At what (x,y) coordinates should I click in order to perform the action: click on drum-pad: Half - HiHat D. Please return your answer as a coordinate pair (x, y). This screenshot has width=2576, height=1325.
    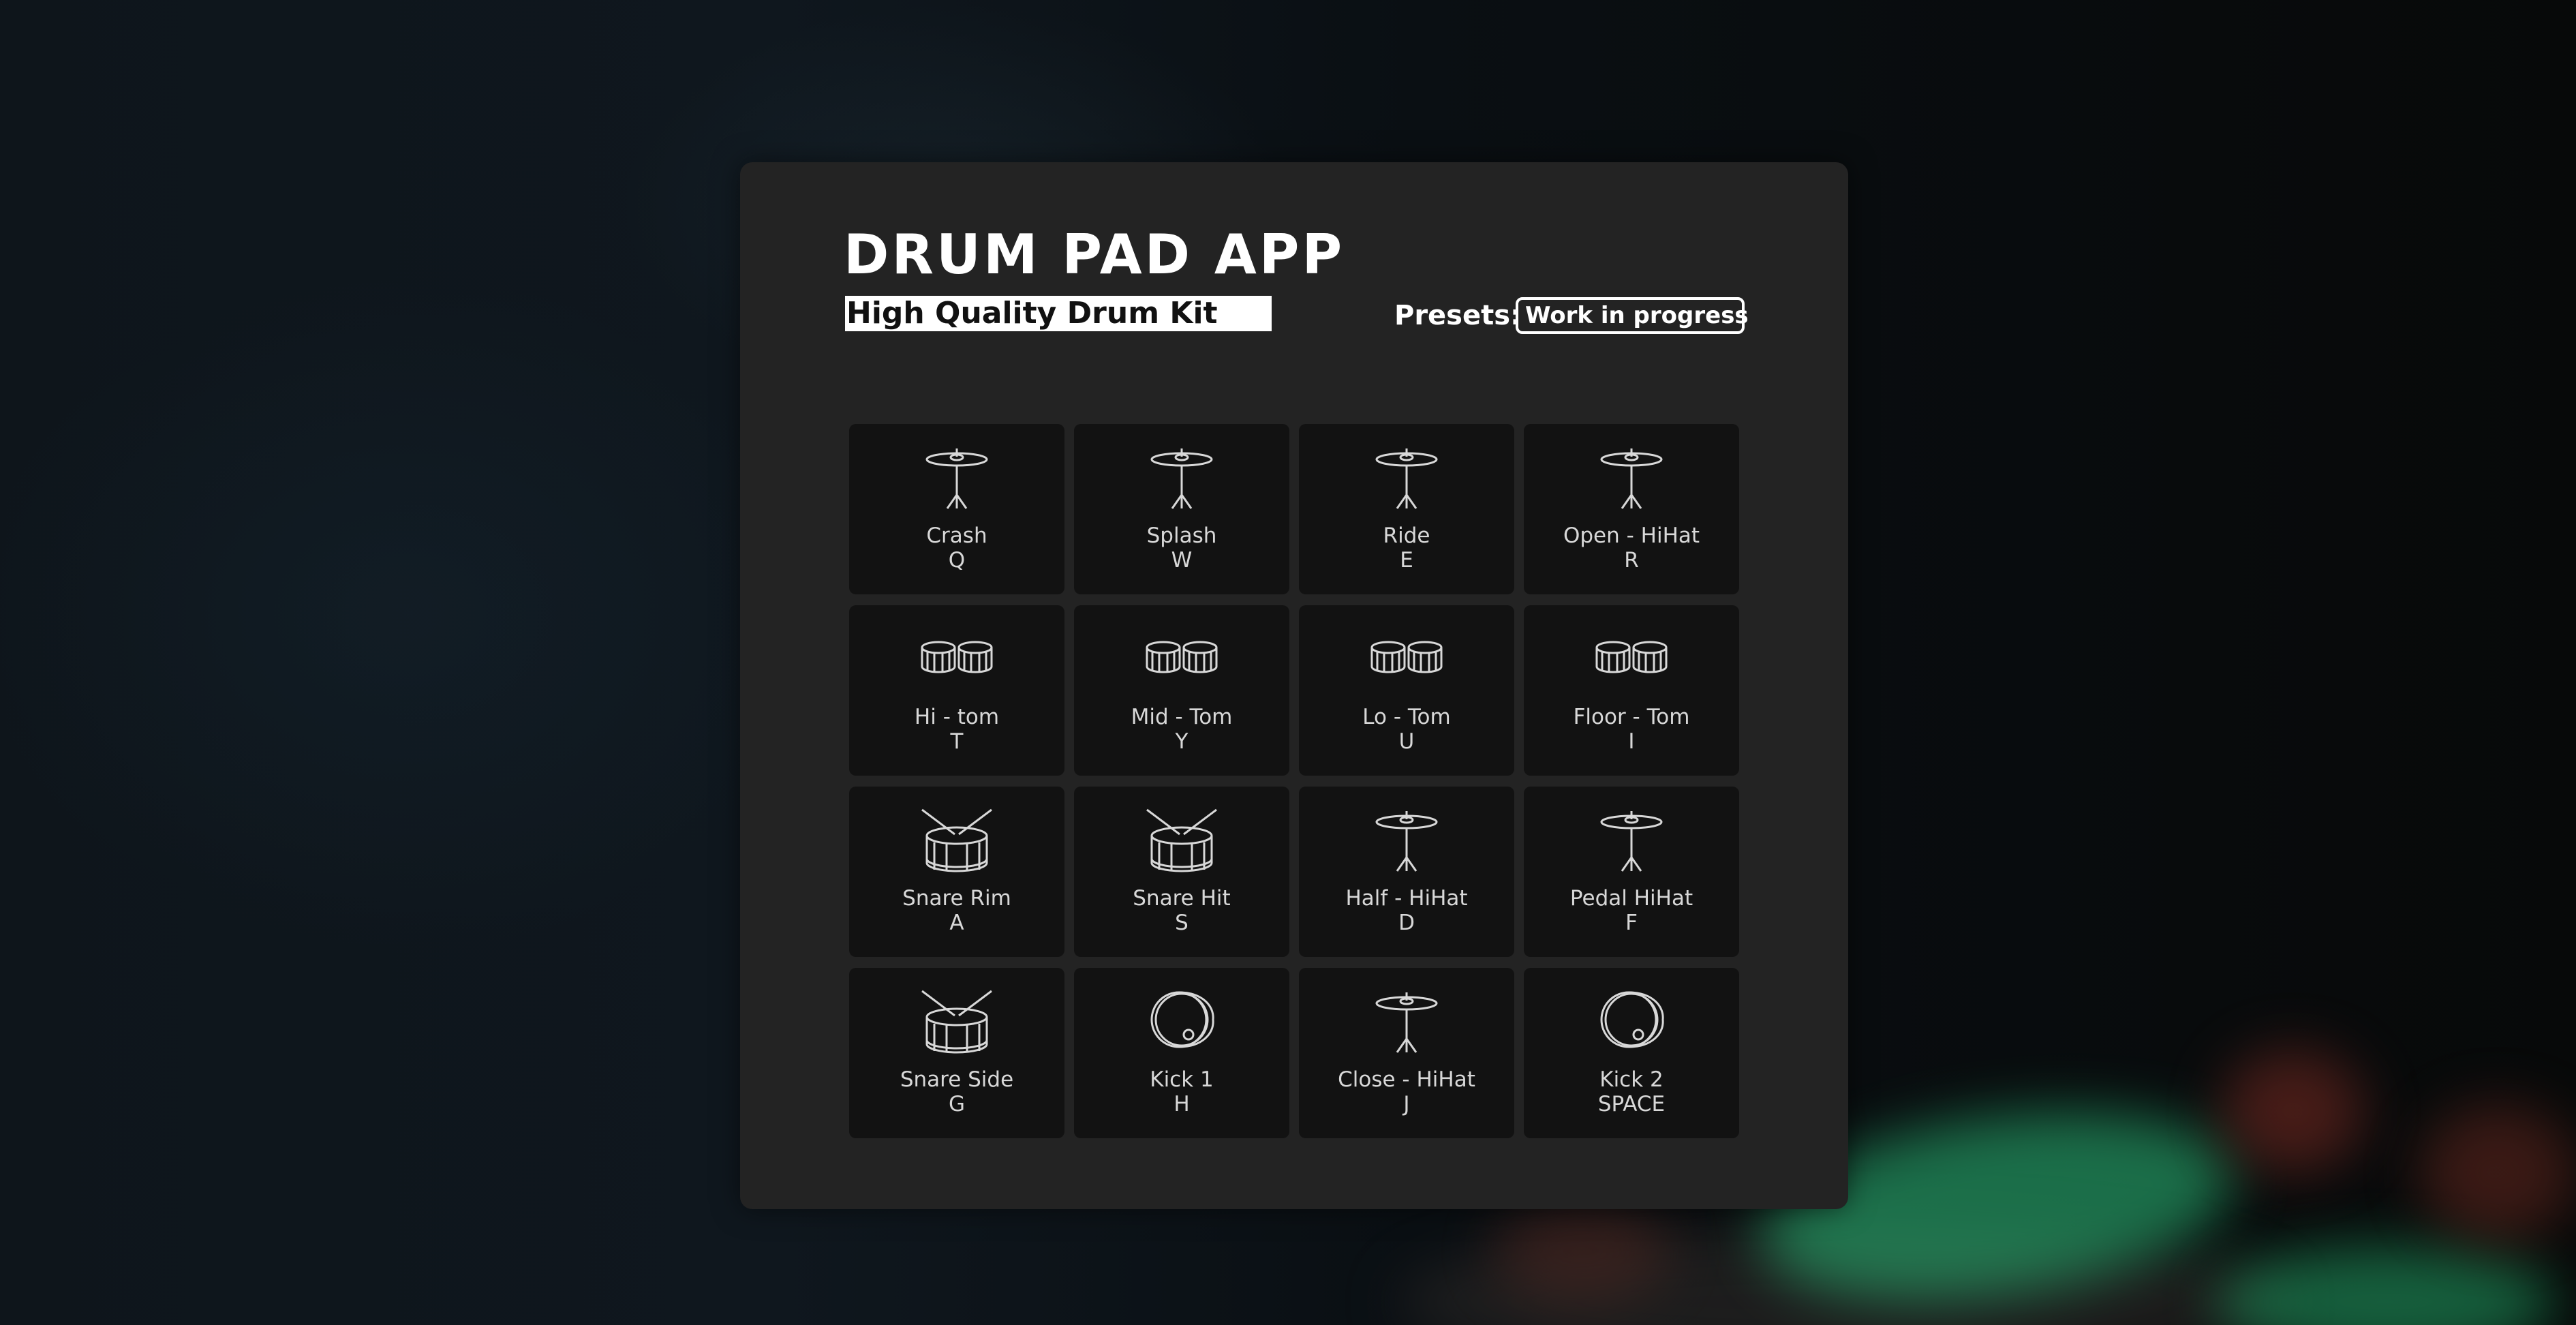
    Looking at the image, I should click on (1406, 872).